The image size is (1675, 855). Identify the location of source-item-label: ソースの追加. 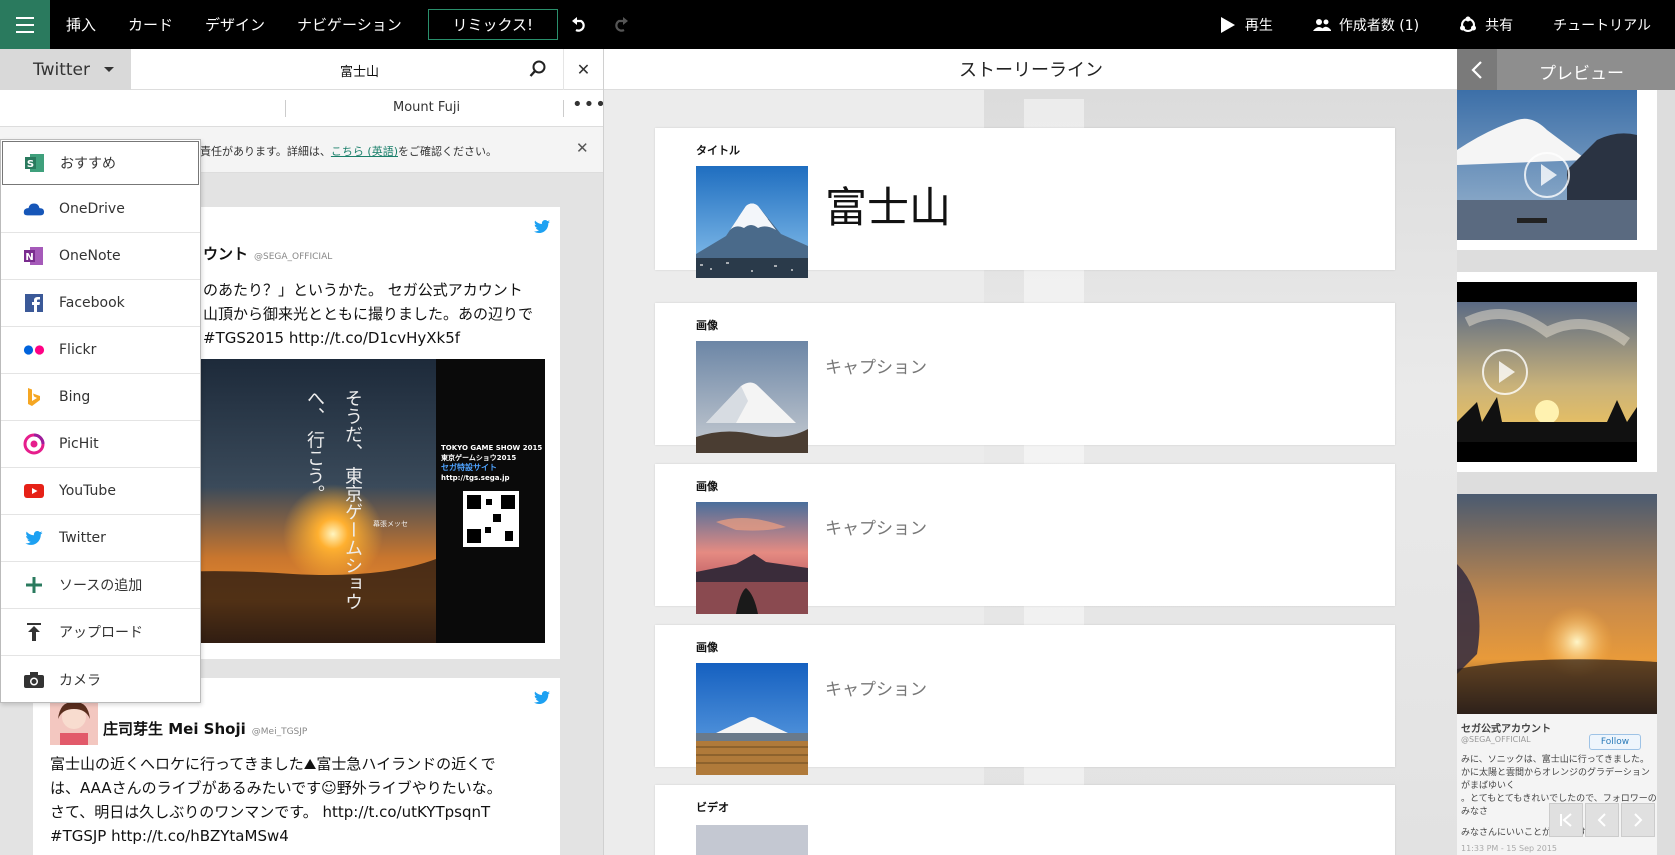
(101, 586).